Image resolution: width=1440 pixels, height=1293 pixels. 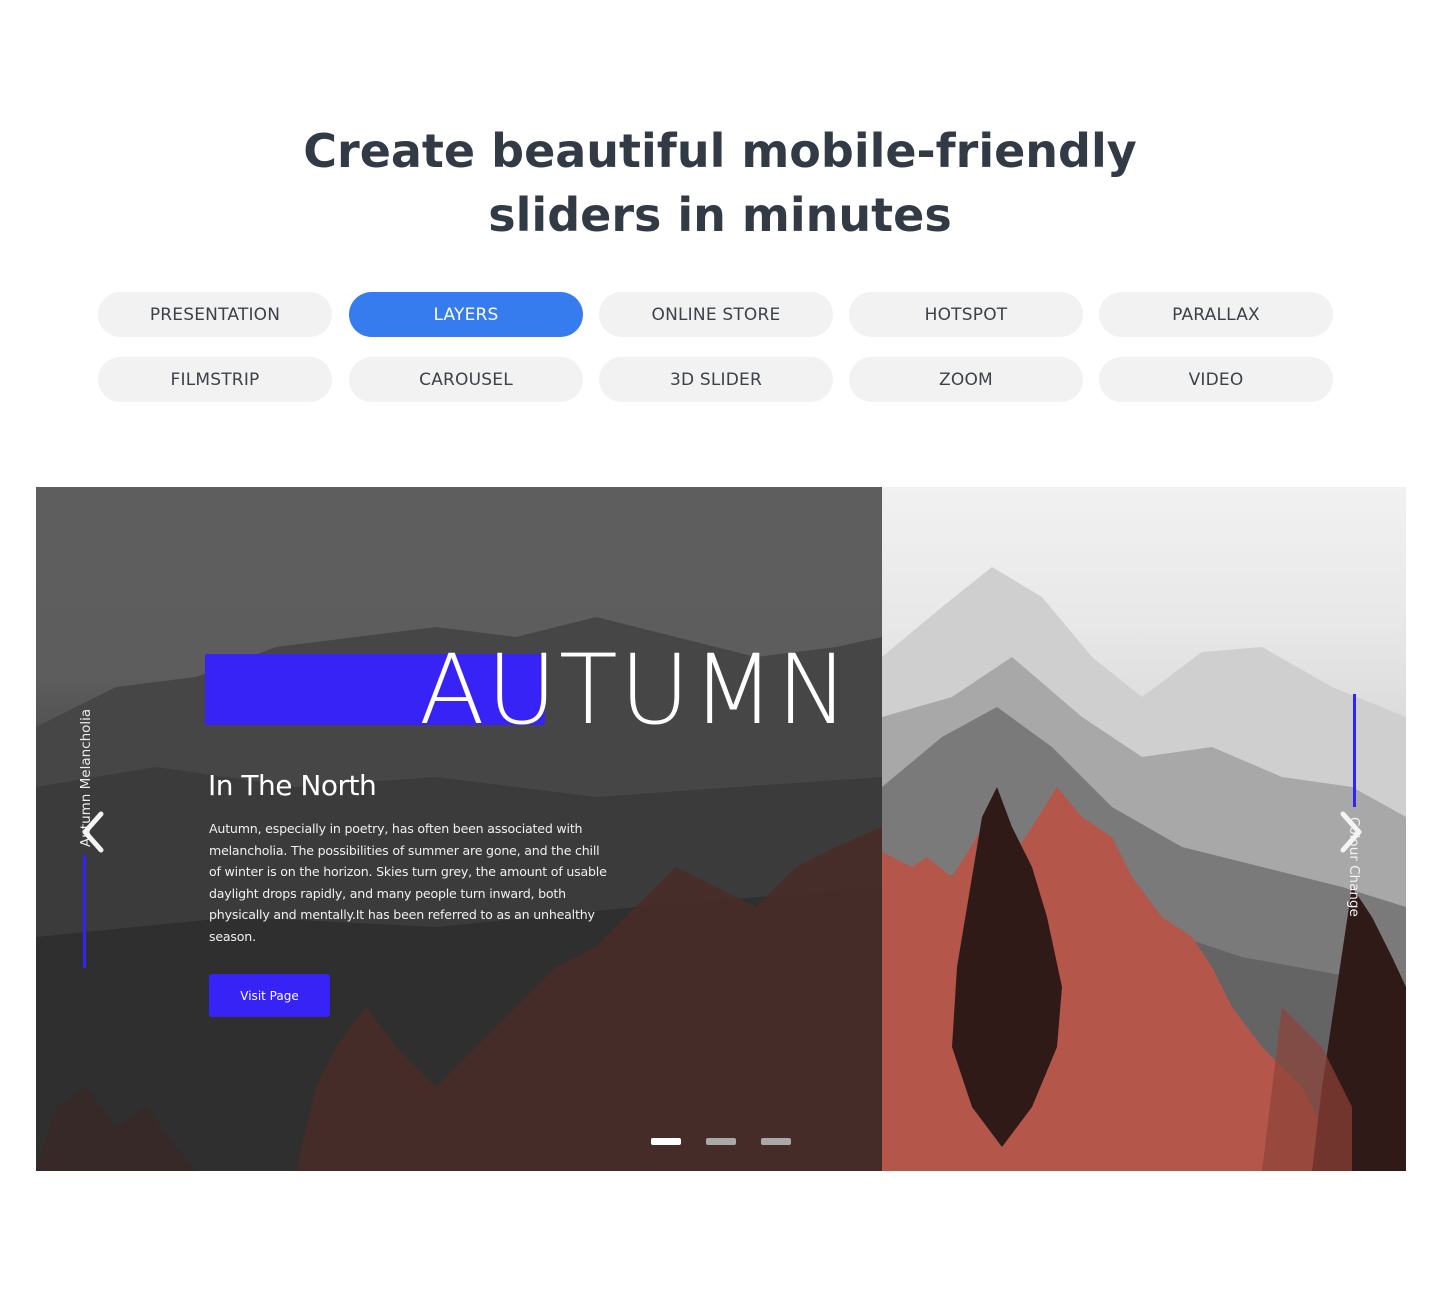 What do you see at coordinates (466, 314) in the screenshot?
I see `tab-layers: LAYERS` at bounding box center [466, 314].